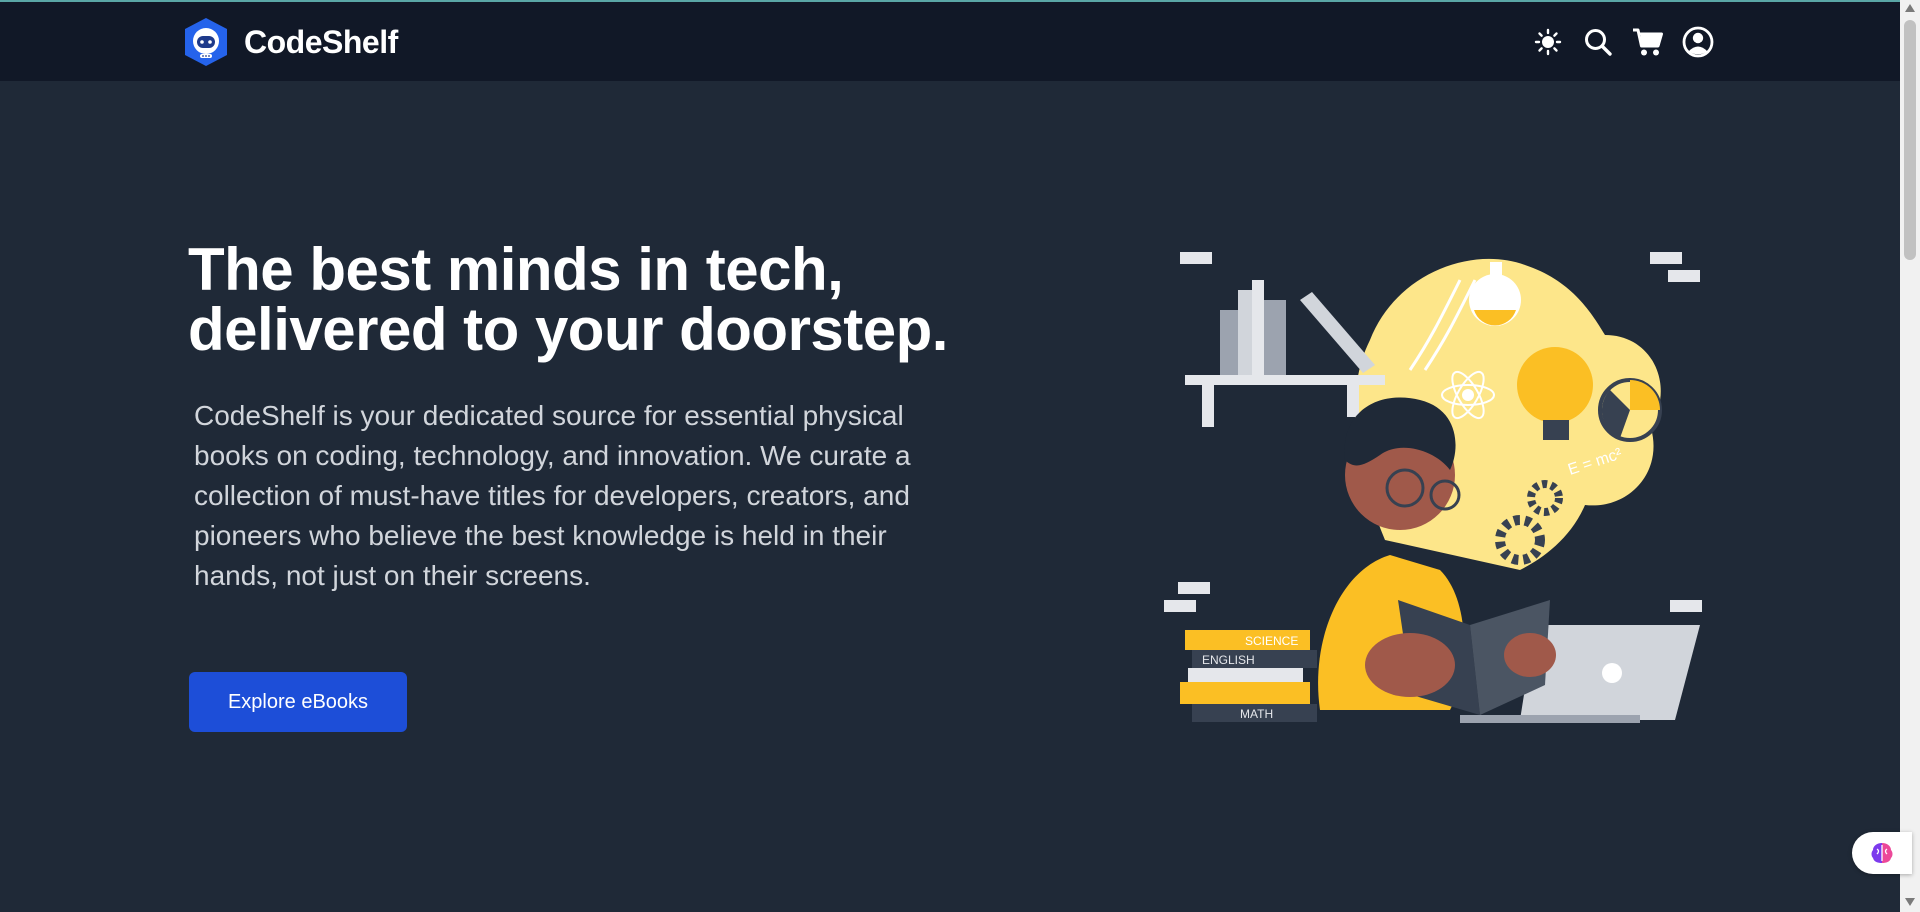 The width and height of the screenshot is (1920, 912). What do you see at coordinates (1910, 140) in the screenshot?
I see `scroll-thumb` at bounding box center [1910, 140].